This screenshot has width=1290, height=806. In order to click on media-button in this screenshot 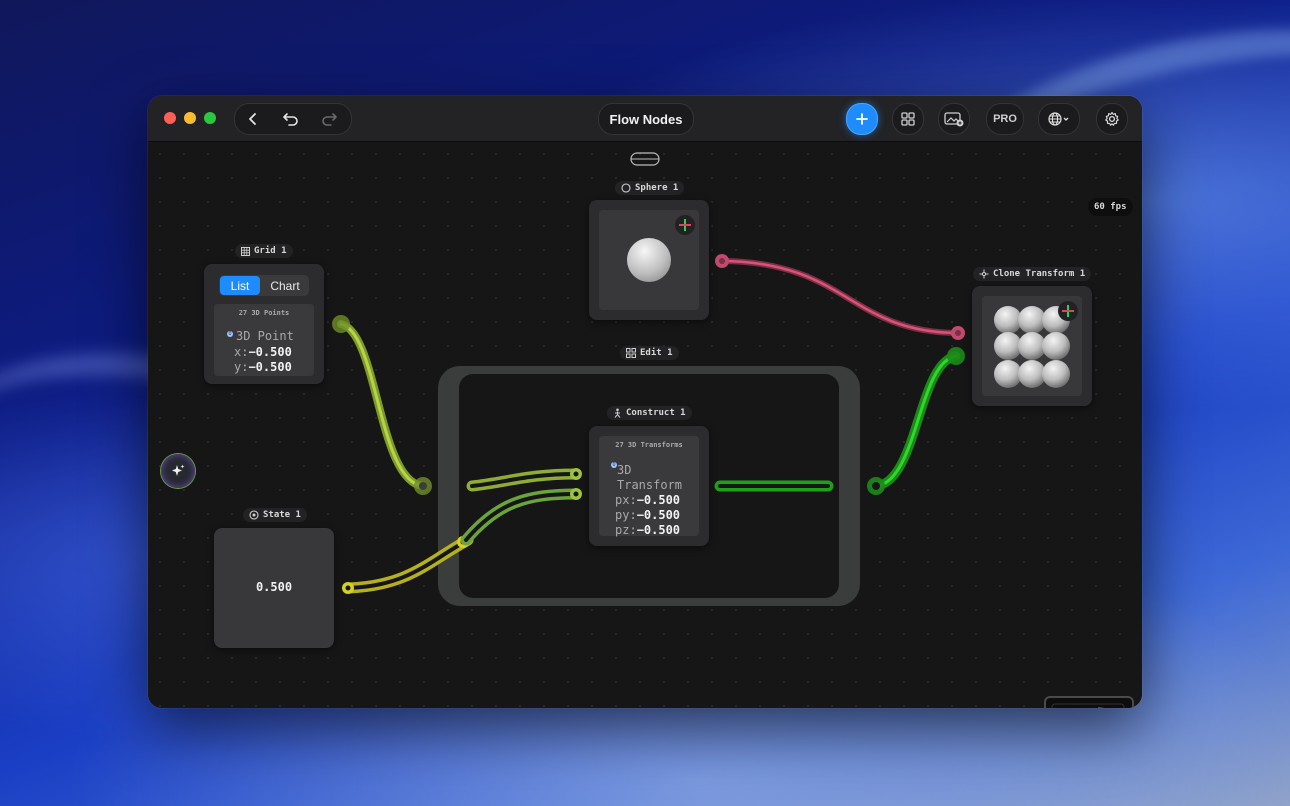, I will do `click(954, 119)`.